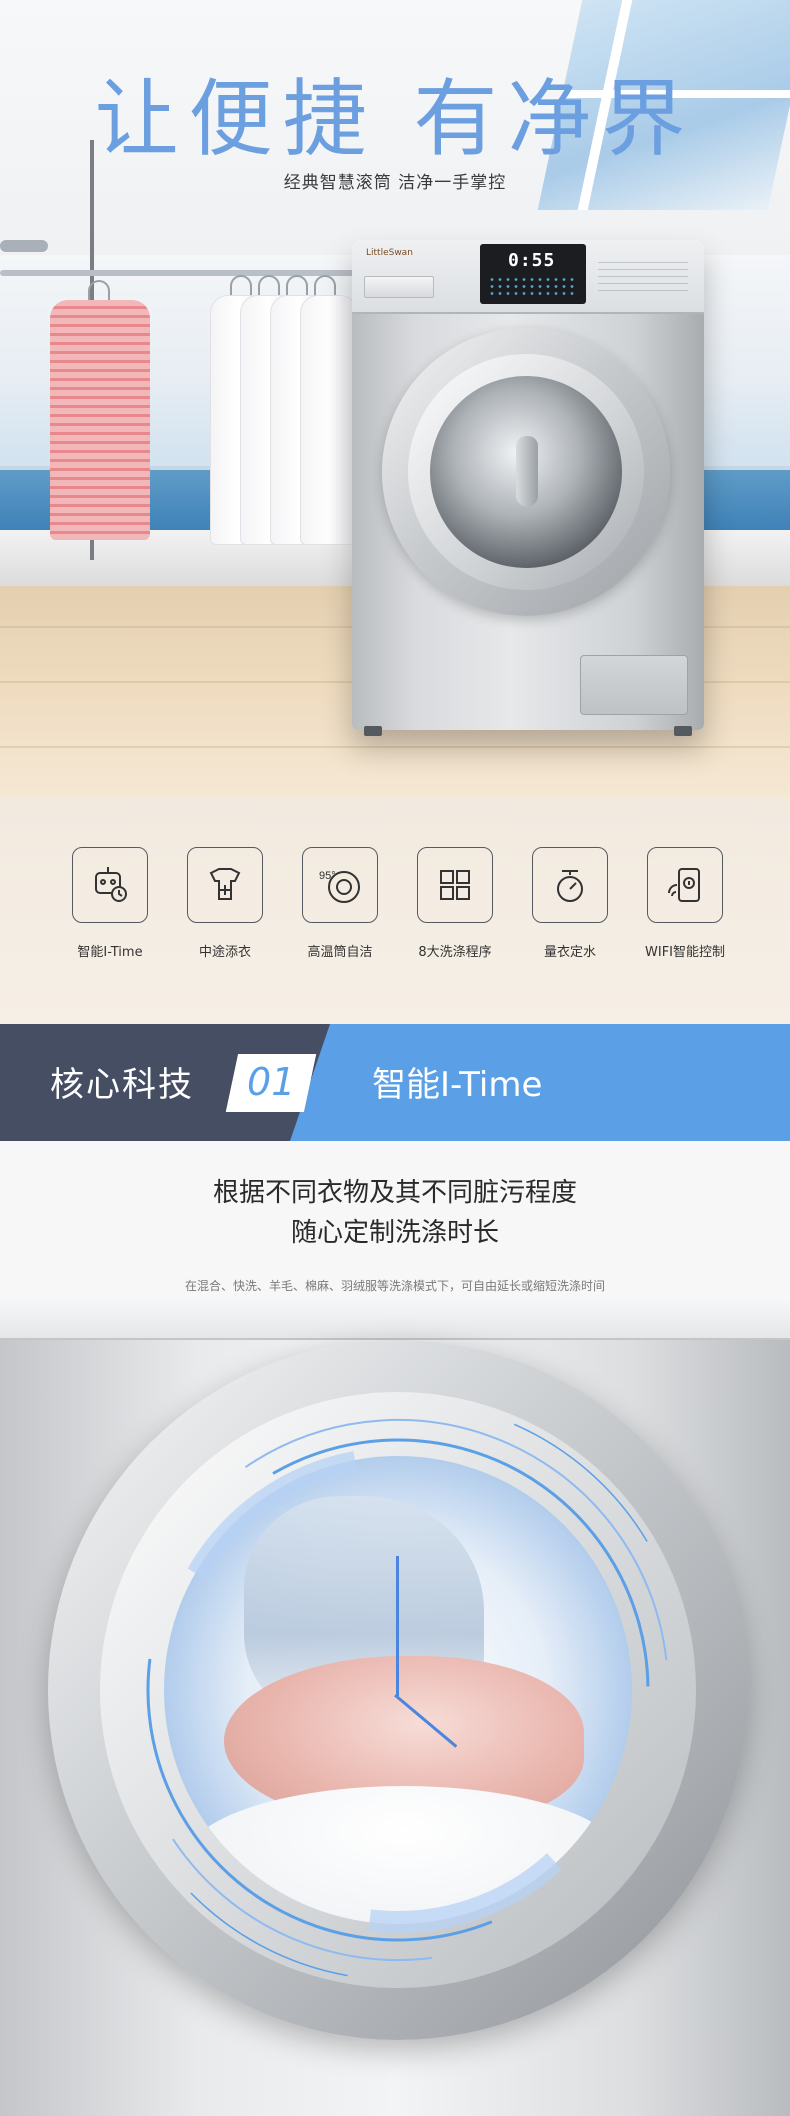 Image resolution: width=790 pixels, height=2116 pixels. I want to click on feature-item: WIFI智能控制, so click(685, 903).